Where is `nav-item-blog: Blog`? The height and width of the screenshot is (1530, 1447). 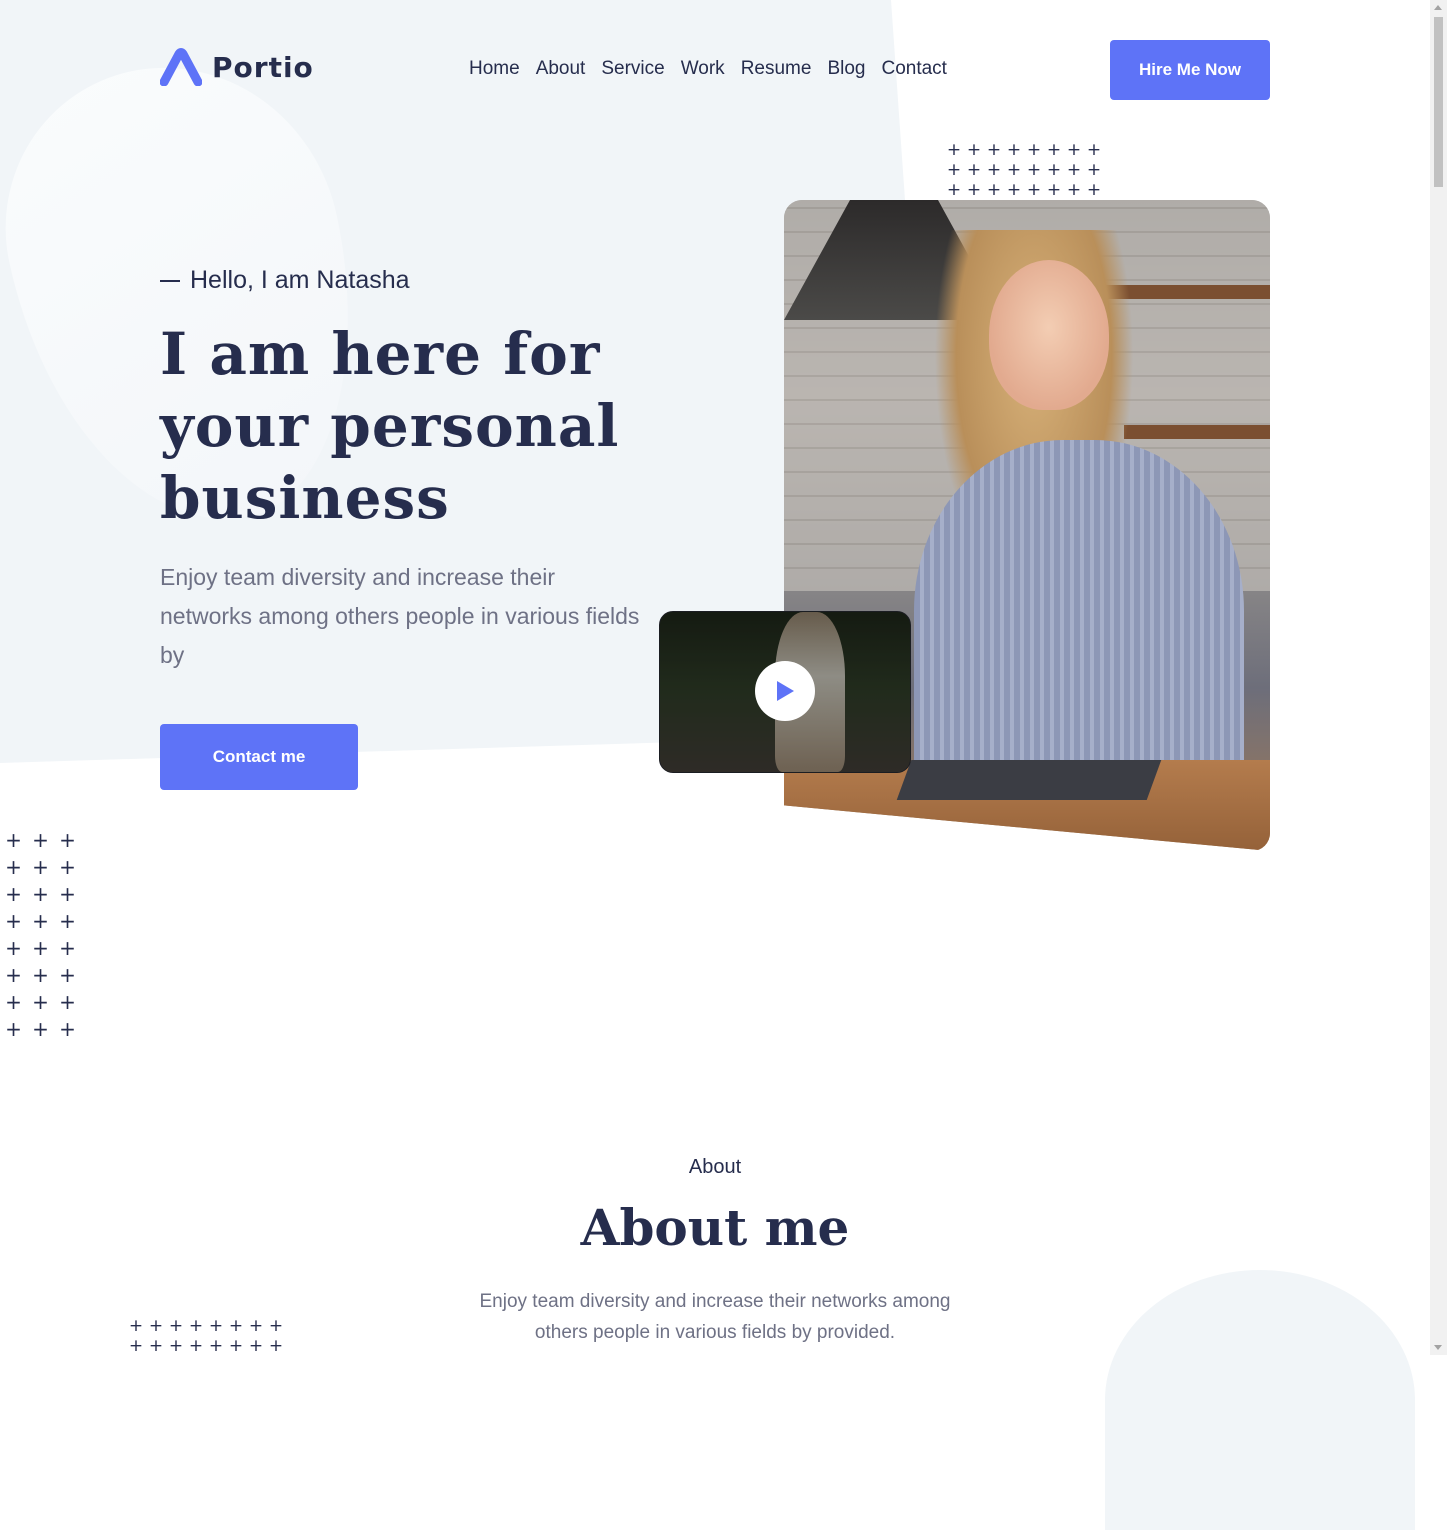
nav-item-blog: Blog is located at coordinates (846, 69).